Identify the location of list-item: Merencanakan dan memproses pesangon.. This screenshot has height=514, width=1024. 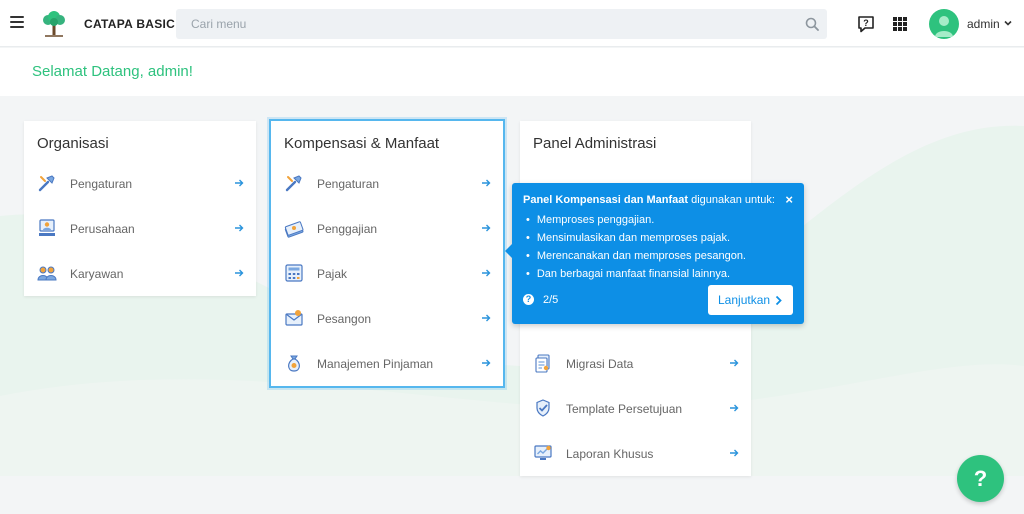
(636, 256).